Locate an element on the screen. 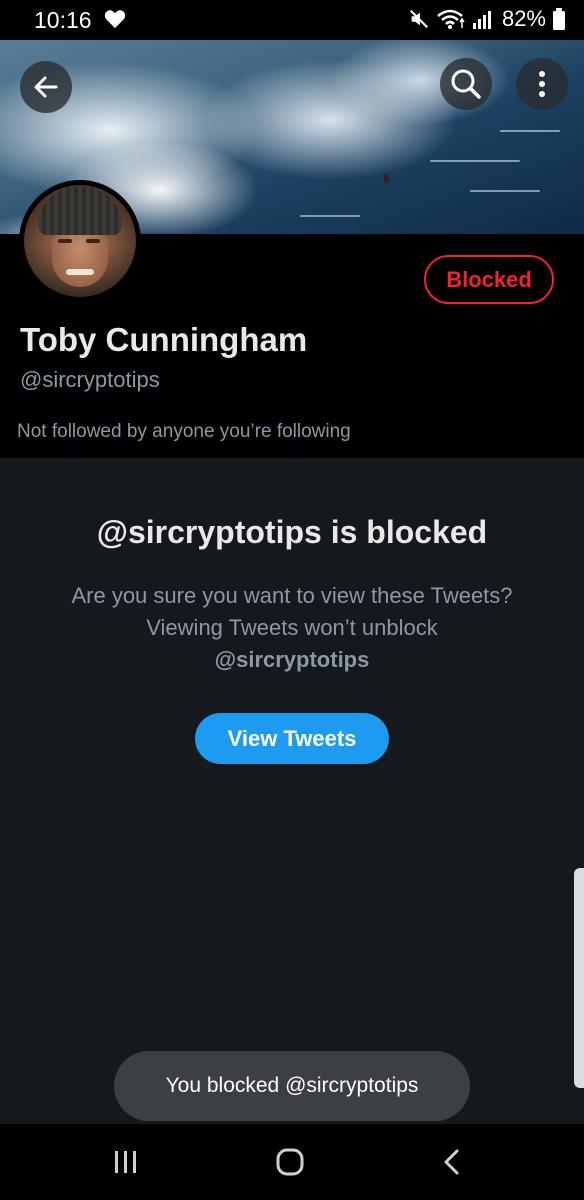 Image resolution: width=584 pixels, height=1200 pixels. blocked-title: @sircryptotips is blocked is located at coordinates (292, 532).